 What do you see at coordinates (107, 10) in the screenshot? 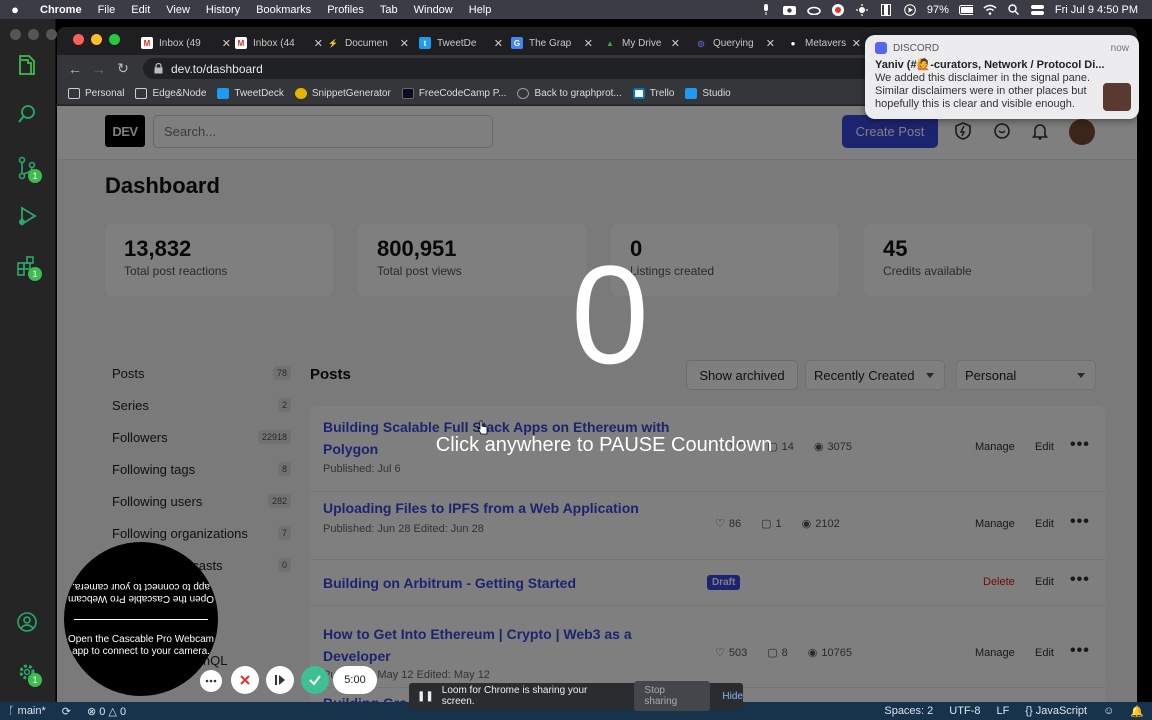
I see `menu-file: File` at bounding box center [107, 10].